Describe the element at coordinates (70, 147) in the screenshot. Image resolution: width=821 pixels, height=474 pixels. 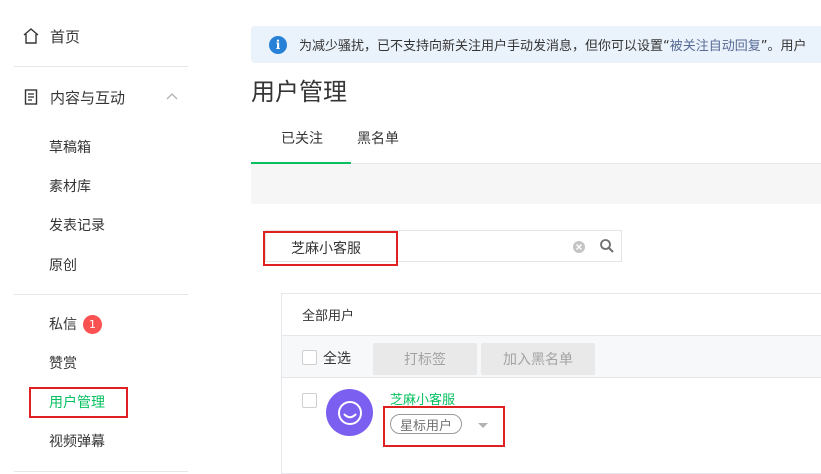
I see `sidebar-item-drafts: 草稿箱` at that location.